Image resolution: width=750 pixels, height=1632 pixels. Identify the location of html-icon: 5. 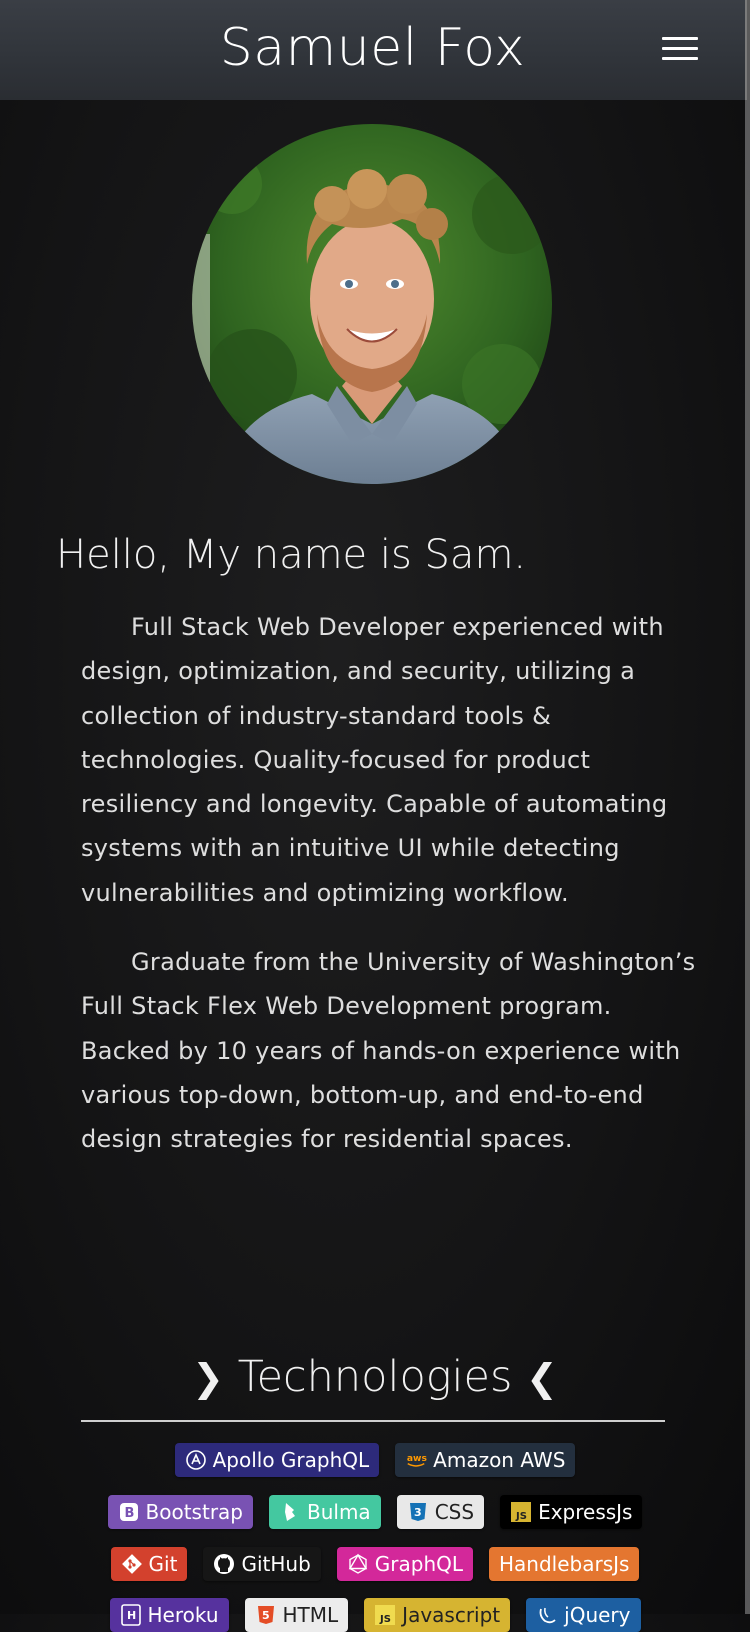
(266, 1615).